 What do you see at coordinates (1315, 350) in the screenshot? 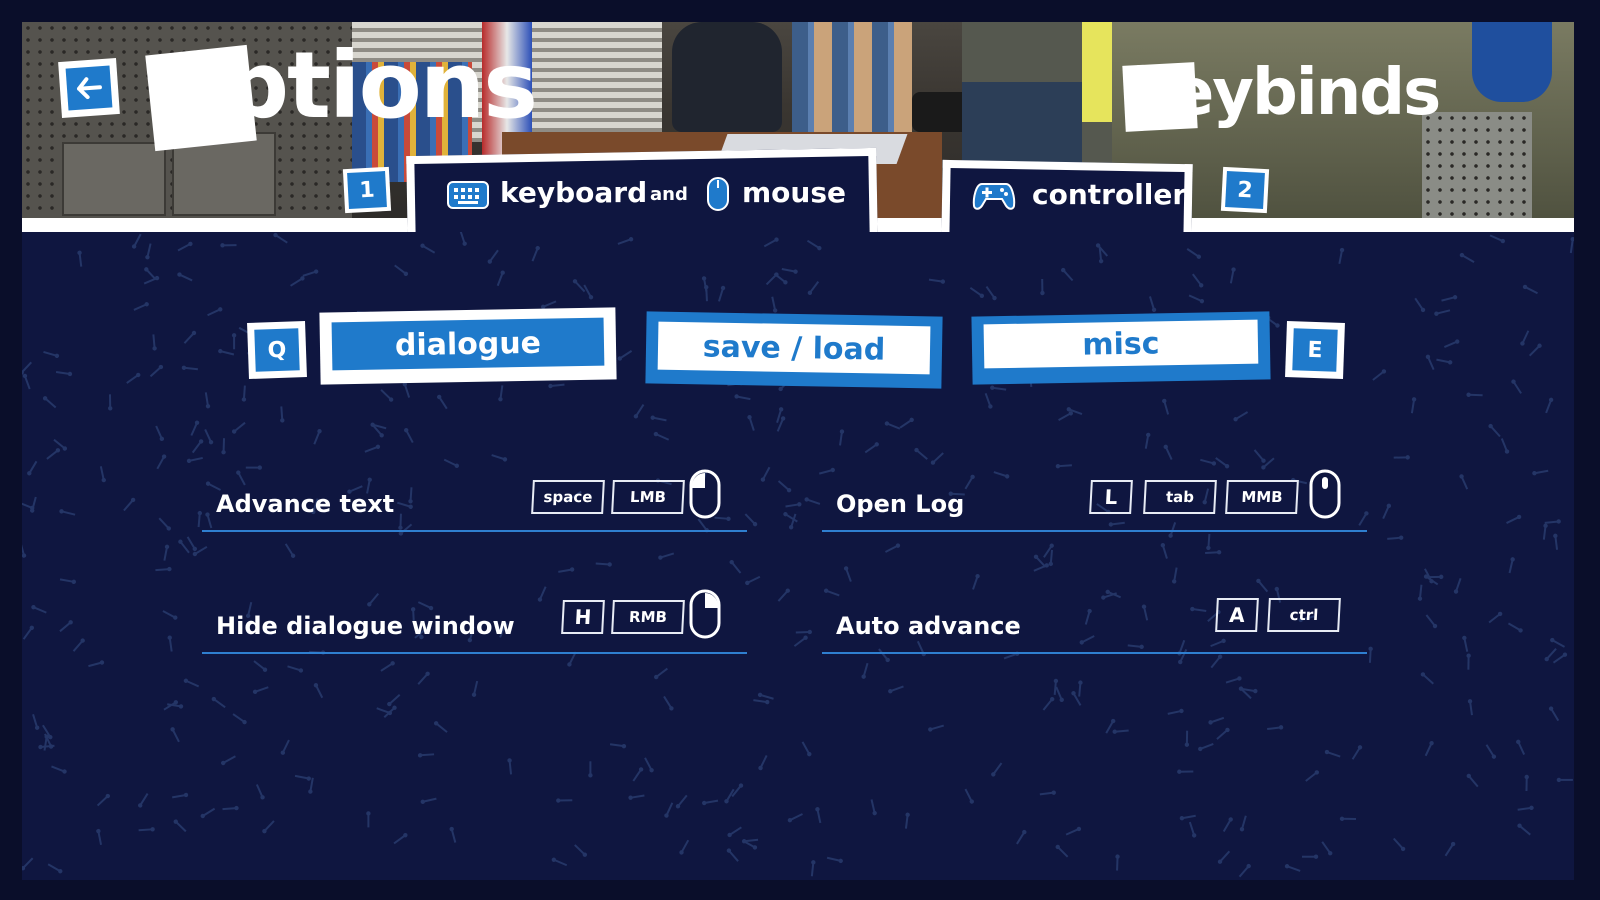
I see `next-category-key: E` at bounding box center [1315, 350].